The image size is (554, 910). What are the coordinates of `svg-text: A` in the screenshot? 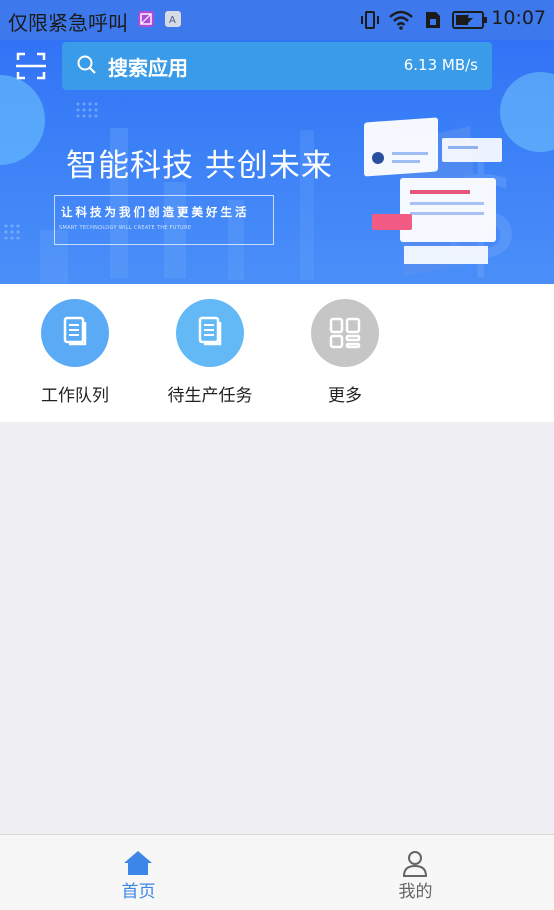 It's located at (172, 20).